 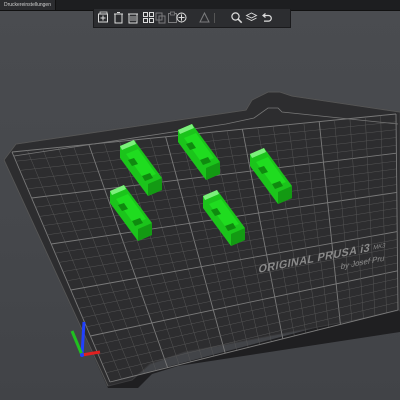 I want to click on y-axis, so click(x=77, y=343).